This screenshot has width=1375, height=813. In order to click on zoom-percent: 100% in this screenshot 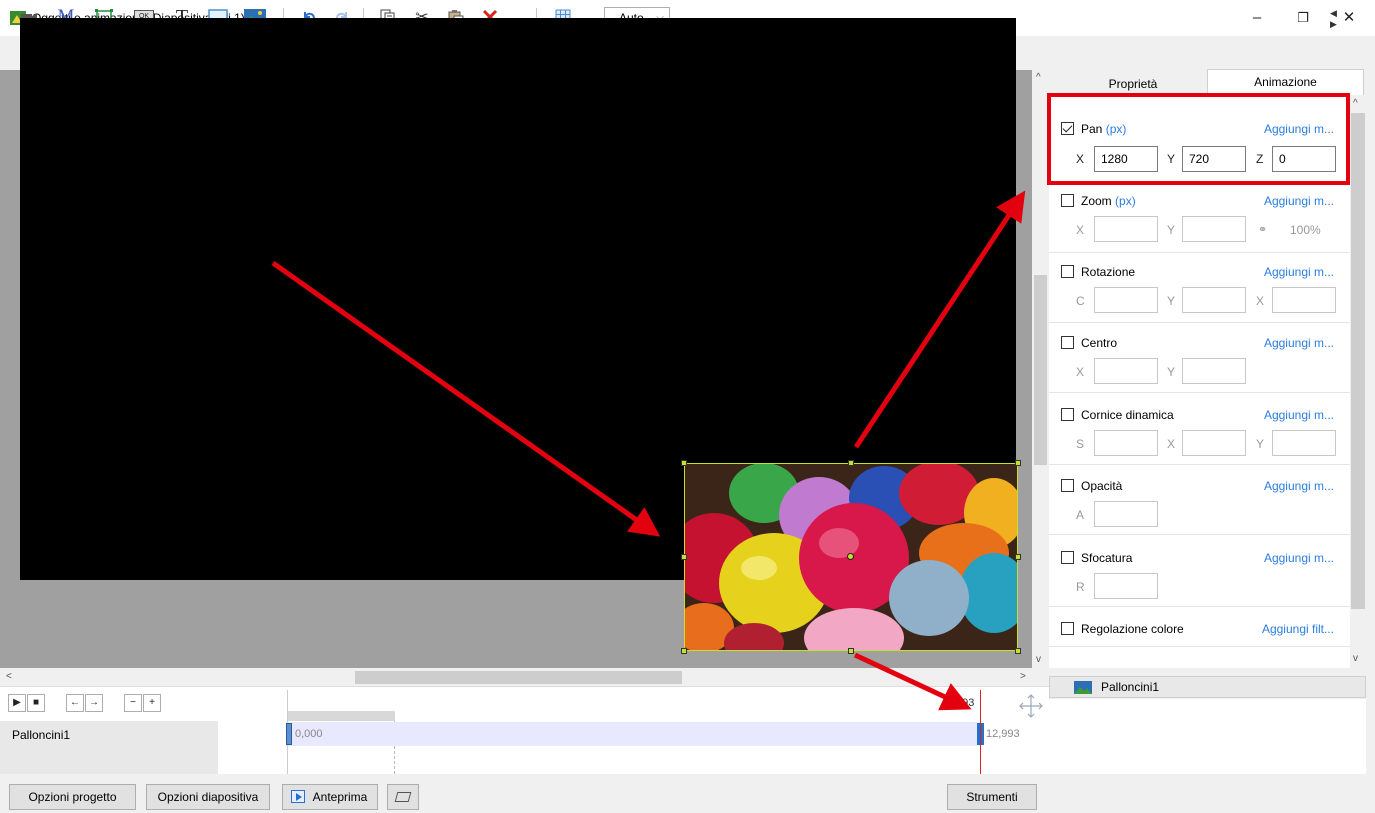, I will do `click(1305, 230)`.